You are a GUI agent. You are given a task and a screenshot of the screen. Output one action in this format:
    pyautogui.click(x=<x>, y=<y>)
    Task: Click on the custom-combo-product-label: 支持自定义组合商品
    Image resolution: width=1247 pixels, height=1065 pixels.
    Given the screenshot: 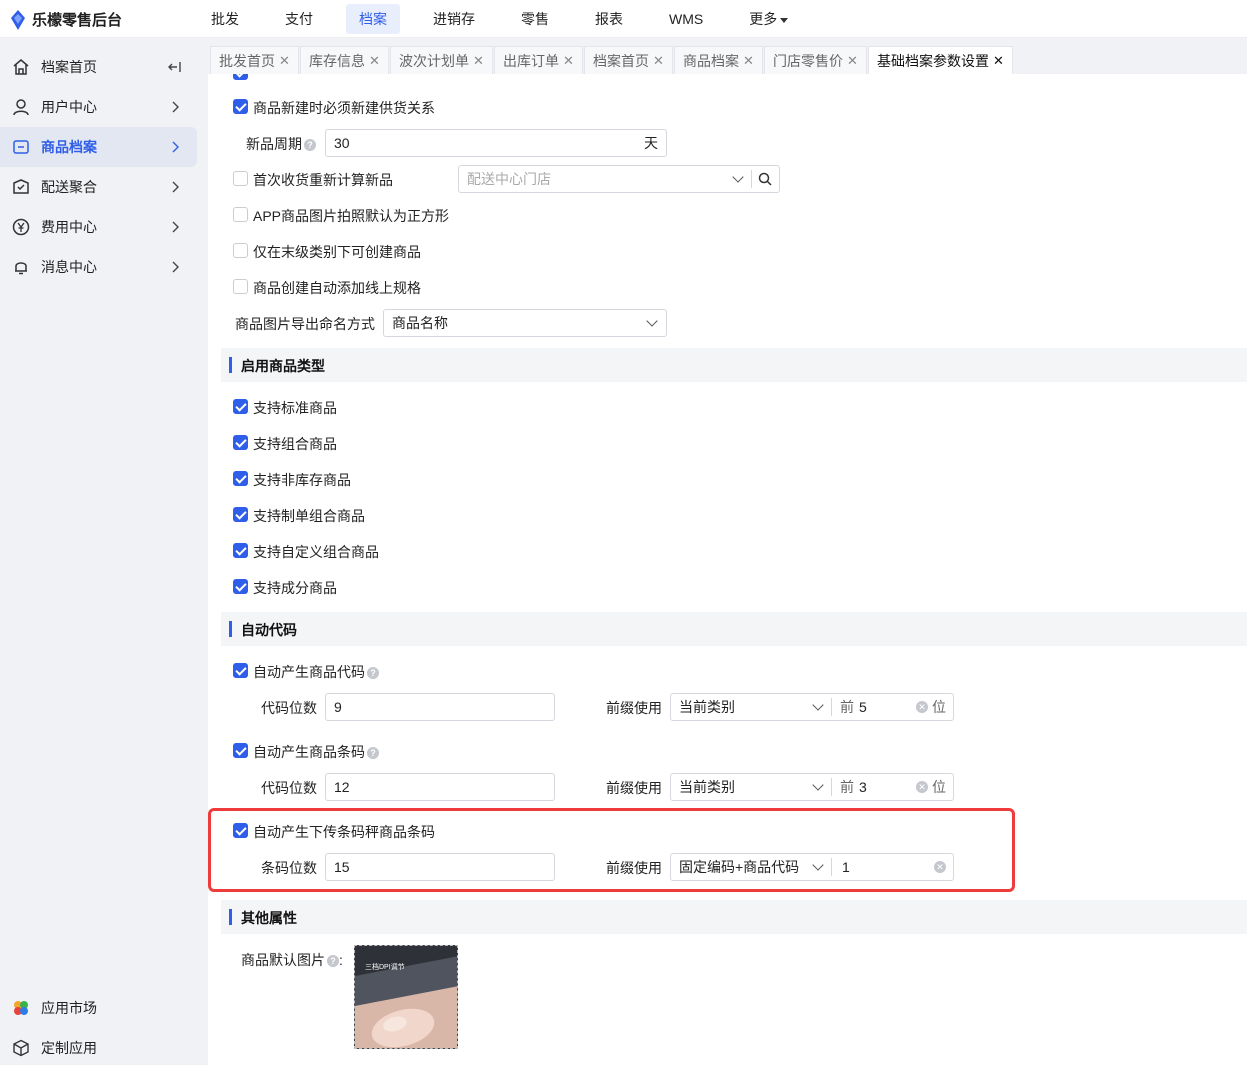 What is the action you would take?
    pyautogui.click(x=316, y=552)
    